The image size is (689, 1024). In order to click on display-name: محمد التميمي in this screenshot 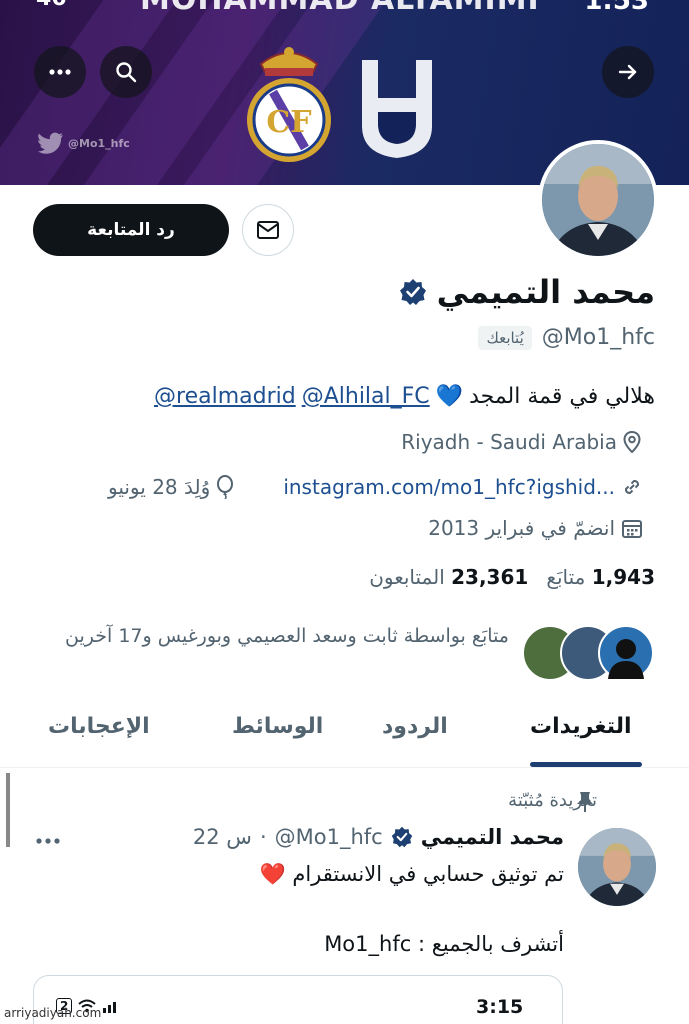, I will do `click(545, 292)`.